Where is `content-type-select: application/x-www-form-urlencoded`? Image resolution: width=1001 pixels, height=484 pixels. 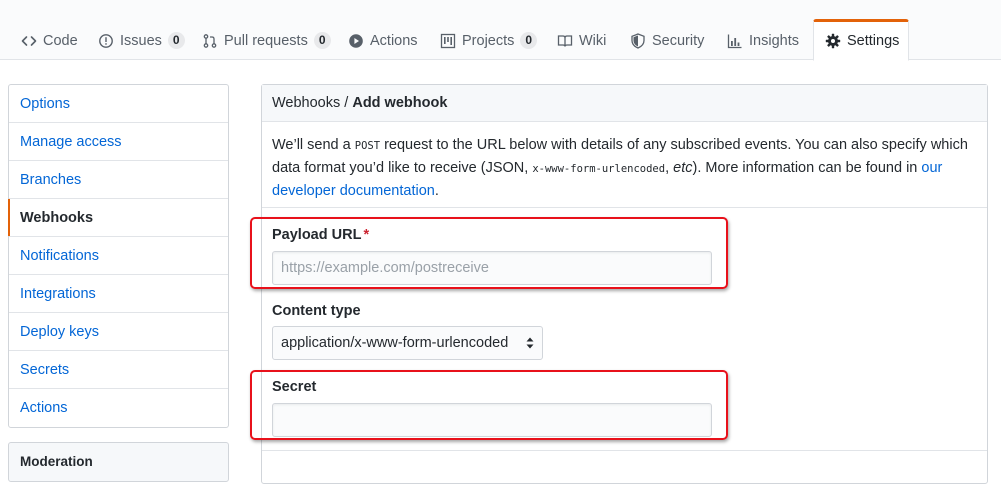
content-type-select: application/x-www-form-urlencoded is located at coordinates (407, 343).